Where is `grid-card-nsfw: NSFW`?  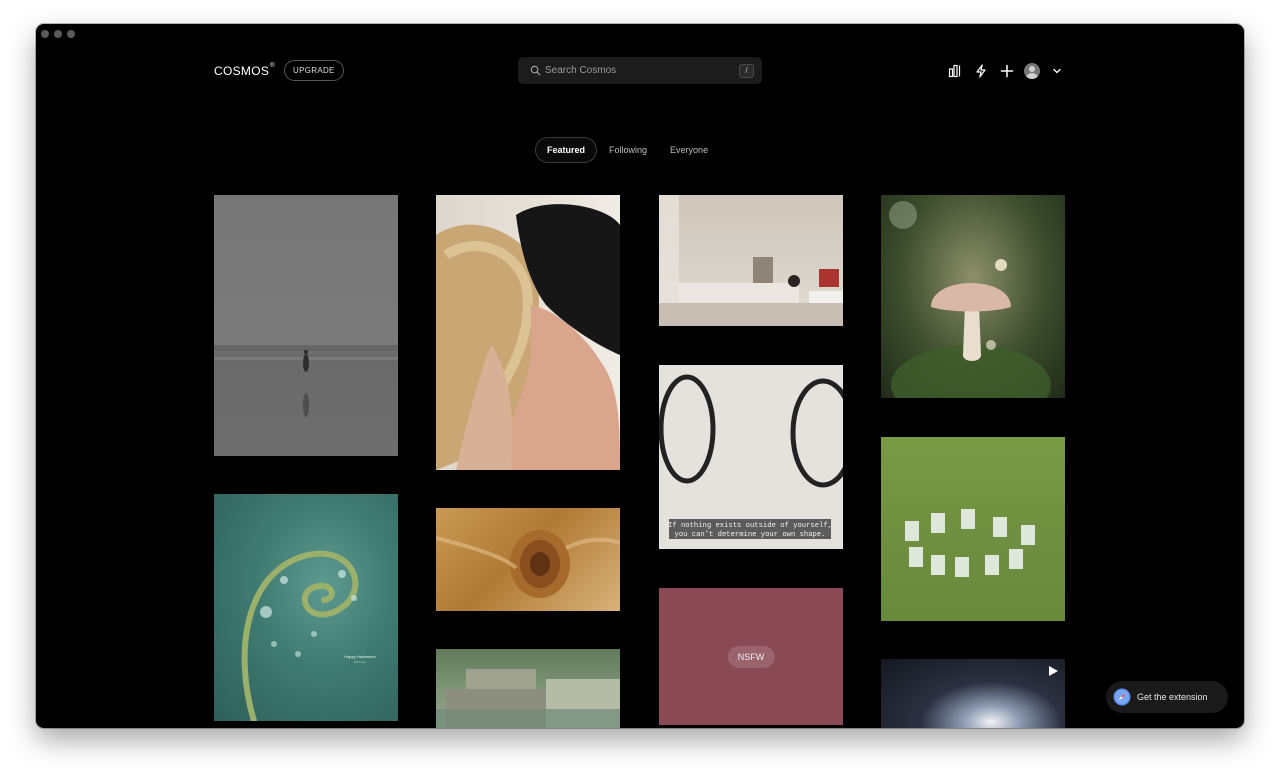
grid-card-nsfw: NSFW is located at coordinates (751, 656).